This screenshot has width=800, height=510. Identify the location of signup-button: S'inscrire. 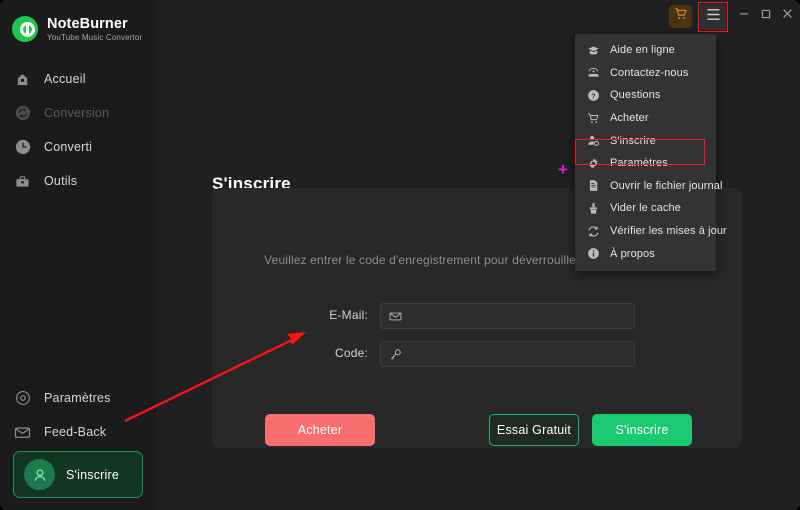
(642, 430).